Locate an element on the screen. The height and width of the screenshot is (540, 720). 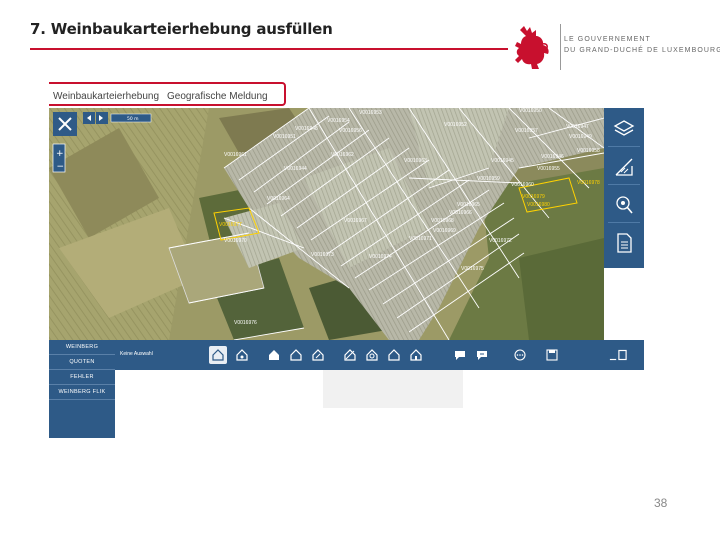
house-add-button is located at coordinates (274, 355).